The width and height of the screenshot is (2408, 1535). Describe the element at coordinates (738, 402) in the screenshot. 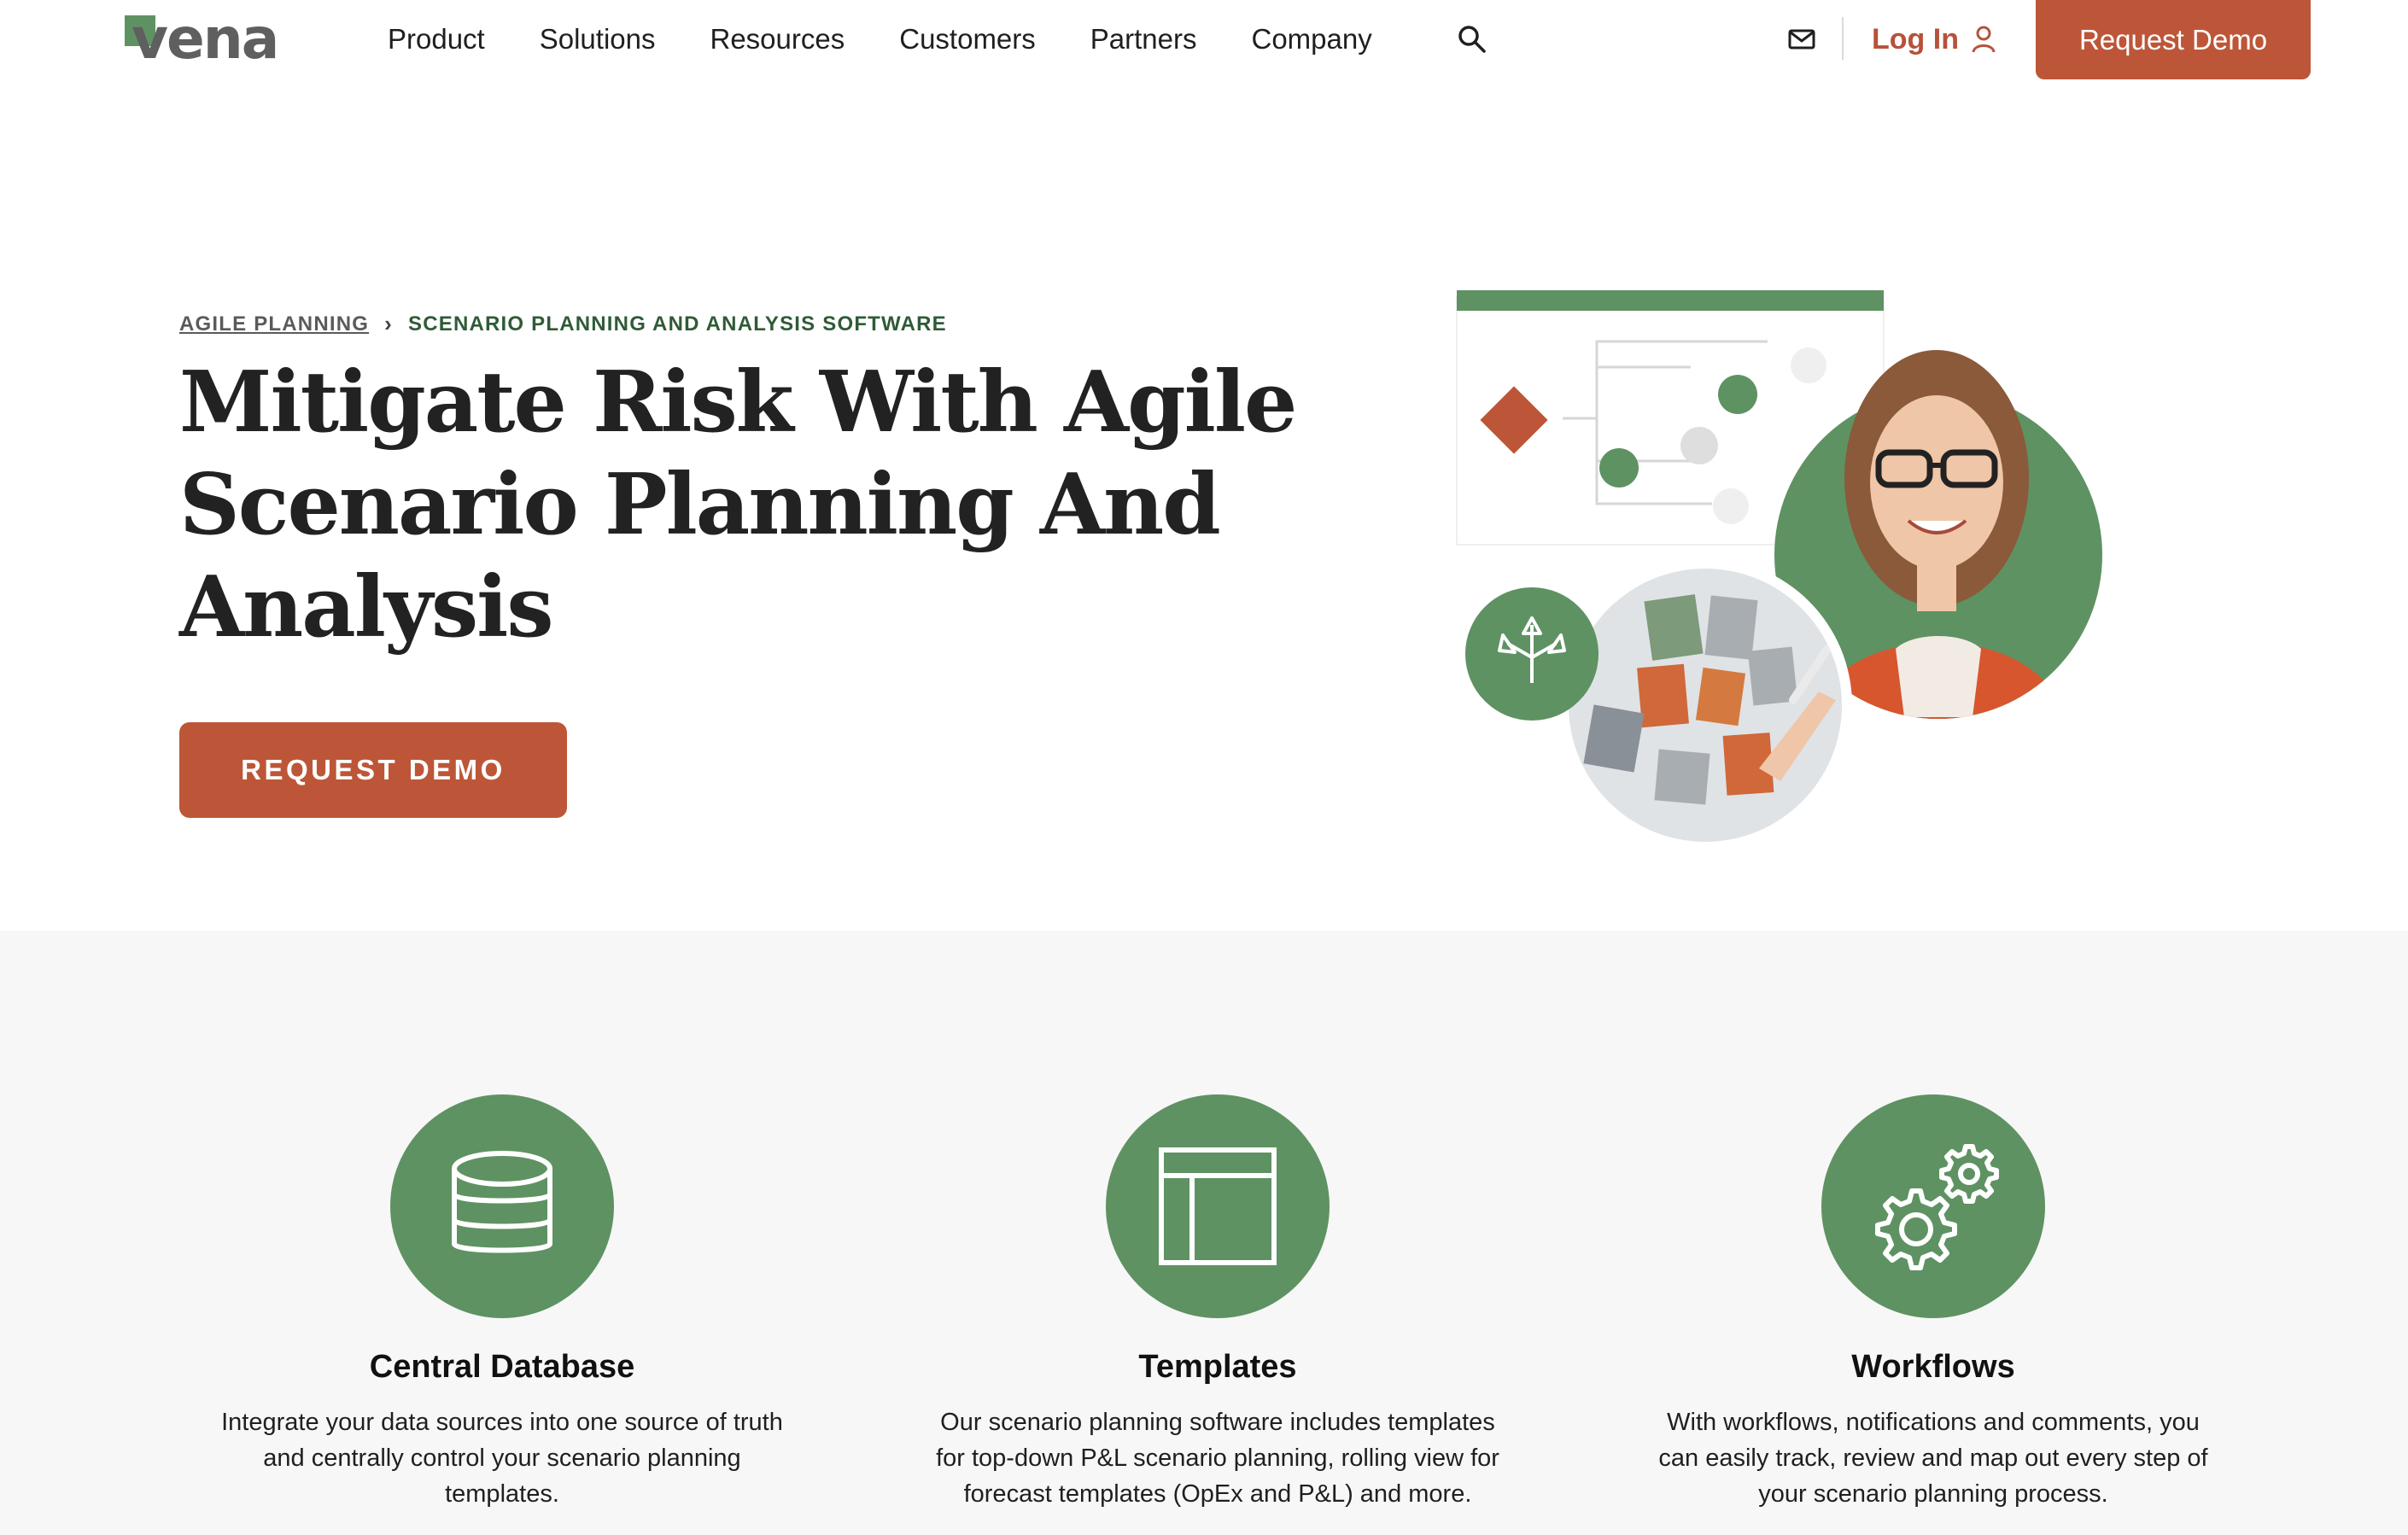

I see `page-title-line: Mitigate Risk With Agile` at that location.